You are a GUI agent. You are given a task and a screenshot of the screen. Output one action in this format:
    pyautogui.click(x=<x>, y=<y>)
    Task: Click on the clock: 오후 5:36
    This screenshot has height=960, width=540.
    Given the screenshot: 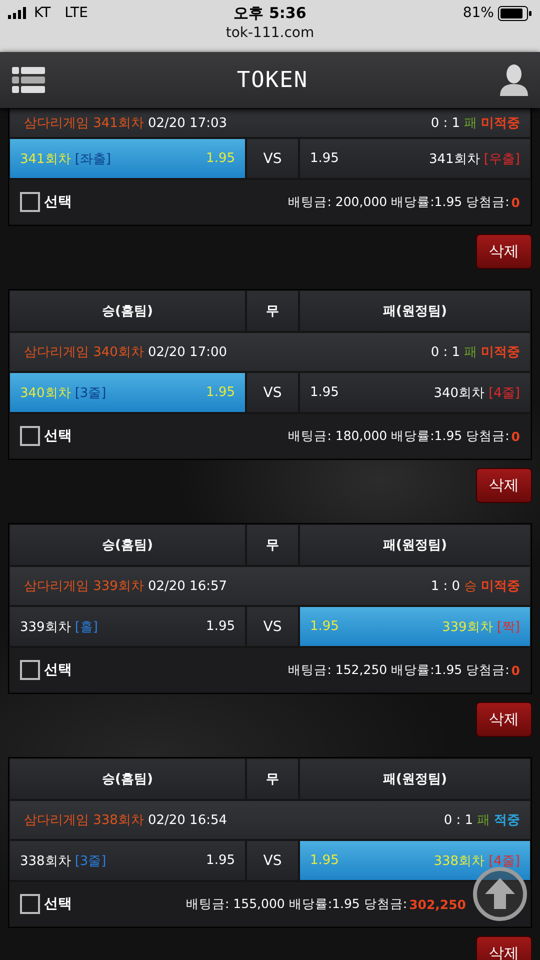 What is the action you would take?
    pyautogui.click(x=270, y=13)
    